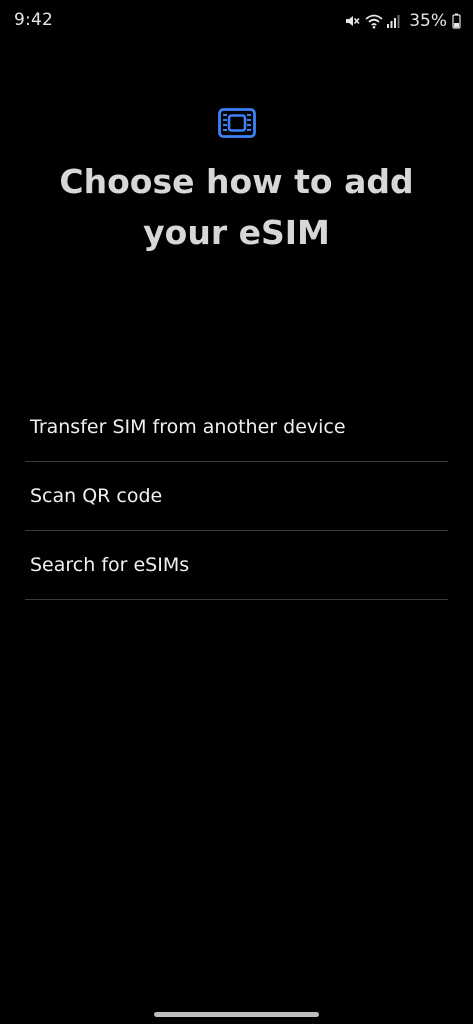 The height and width of the screenshot is (1024, 473). I want to click on status-icons: 35%, so click(402, 21).